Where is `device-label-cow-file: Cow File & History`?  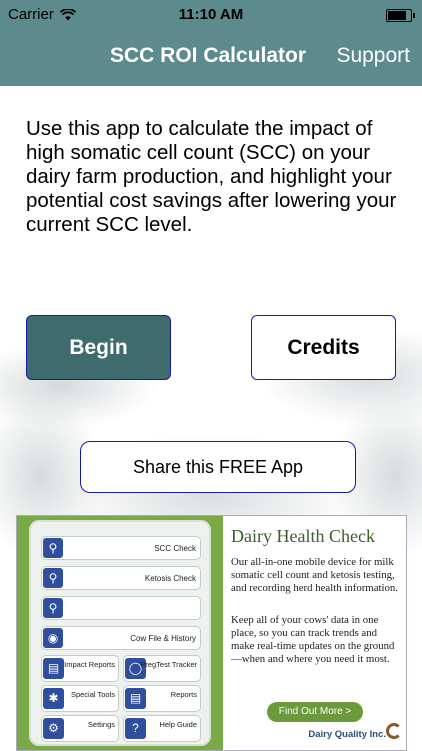
device-label-cow-file: Cow File & History is located at coordinates (163, 638).